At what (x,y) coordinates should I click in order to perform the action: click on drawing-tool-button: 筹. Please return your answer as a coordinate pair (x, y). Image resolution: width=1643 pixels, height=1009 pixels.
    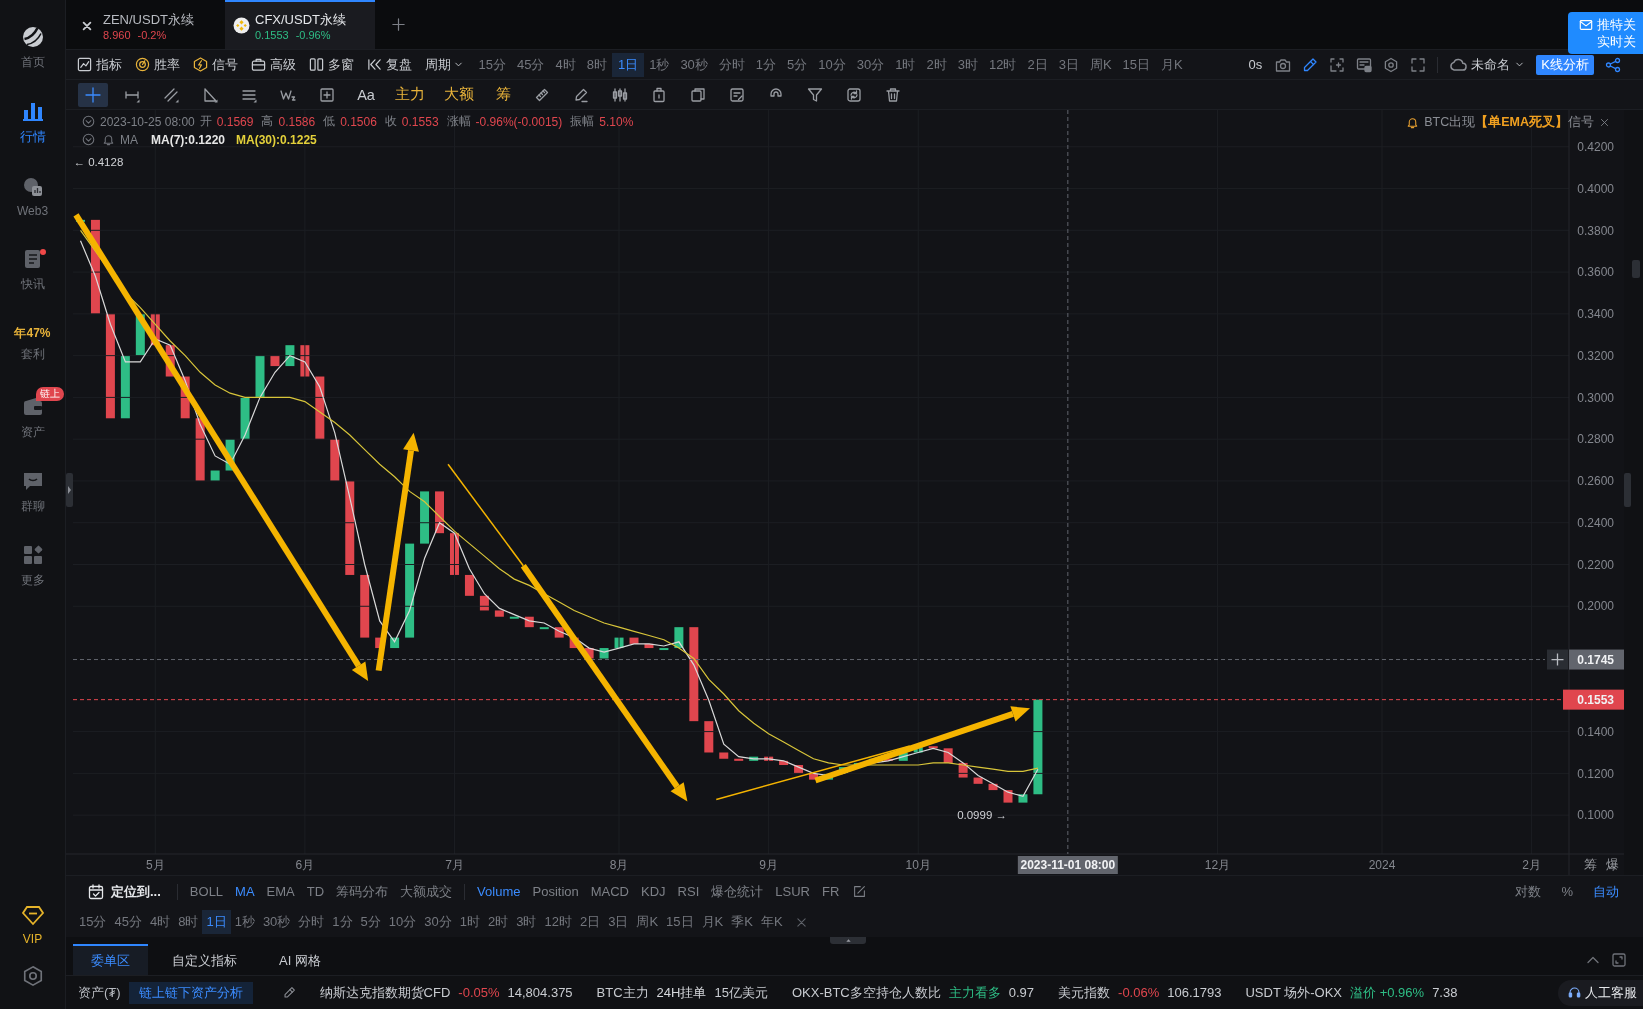
    Looking at the image, I should click on (503, 94).